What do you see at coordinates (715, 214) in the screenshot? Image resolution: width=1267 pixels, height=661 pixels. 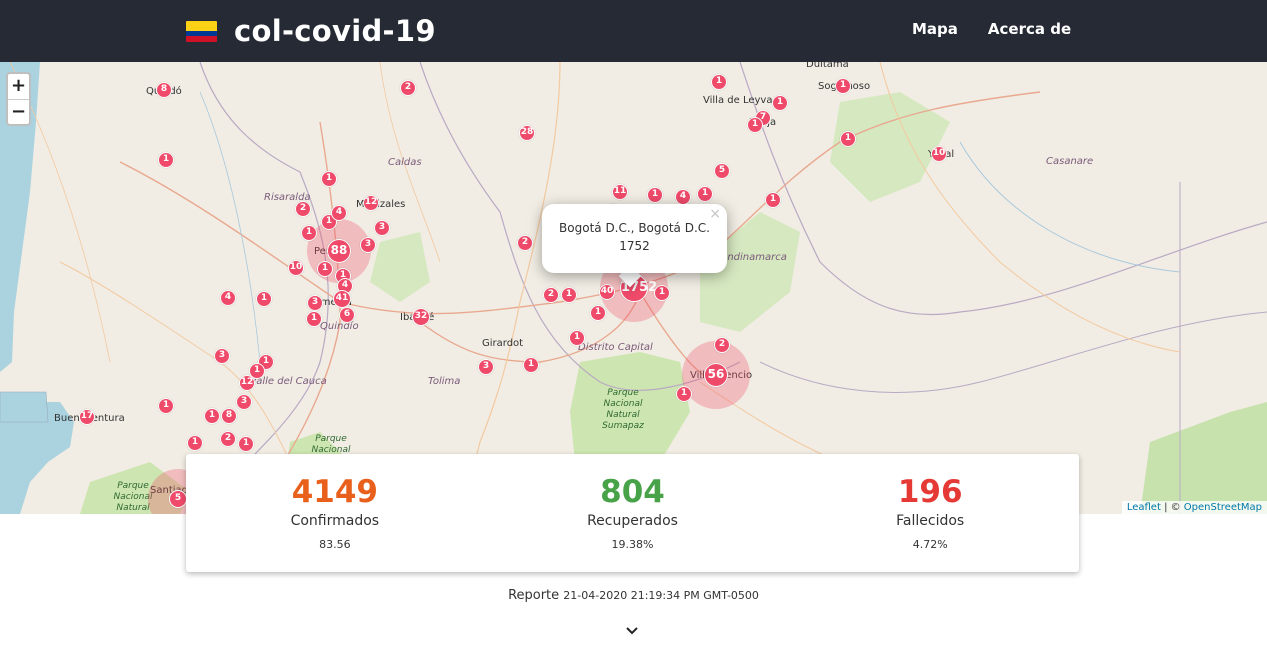 I see `popup-close-icon: ×` at bounding box center [715, 214].